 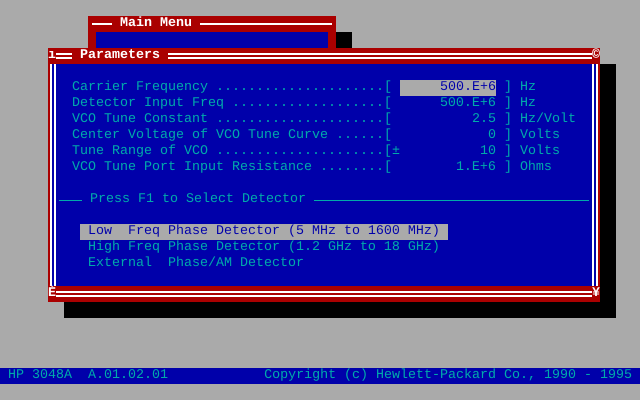 I want to click on product-name: HP 3048A, so click(x=40, y=376).